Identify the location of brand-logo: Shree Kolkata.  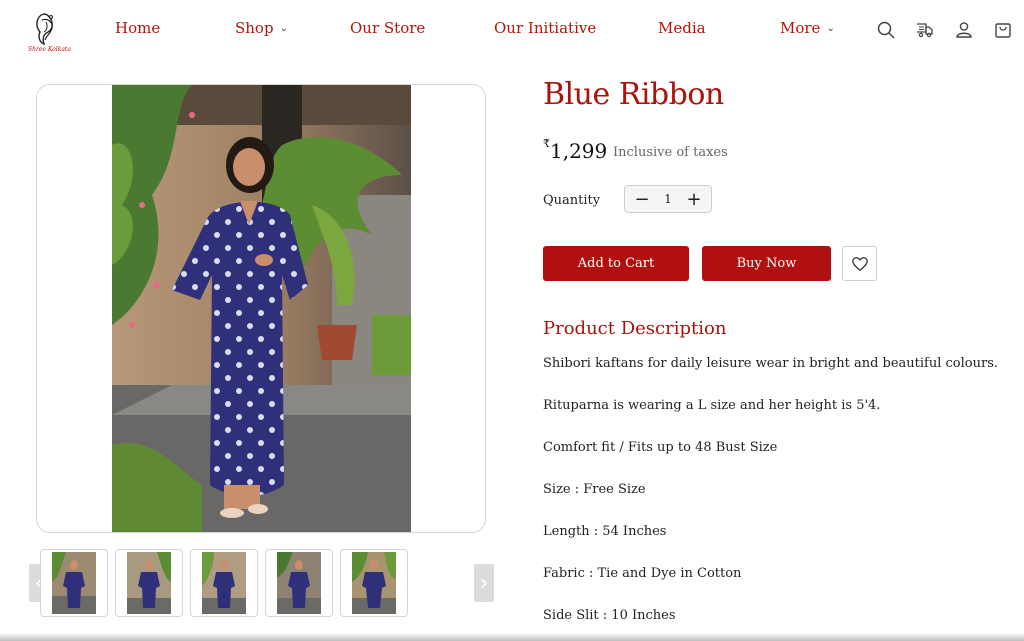
(51, 33).